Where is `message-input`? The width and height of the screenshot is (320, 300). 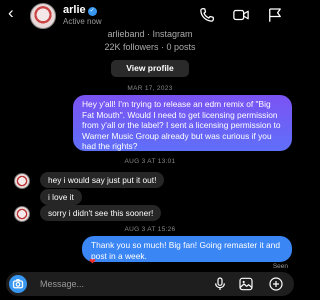
message-input is located at coordinates (110, 284).